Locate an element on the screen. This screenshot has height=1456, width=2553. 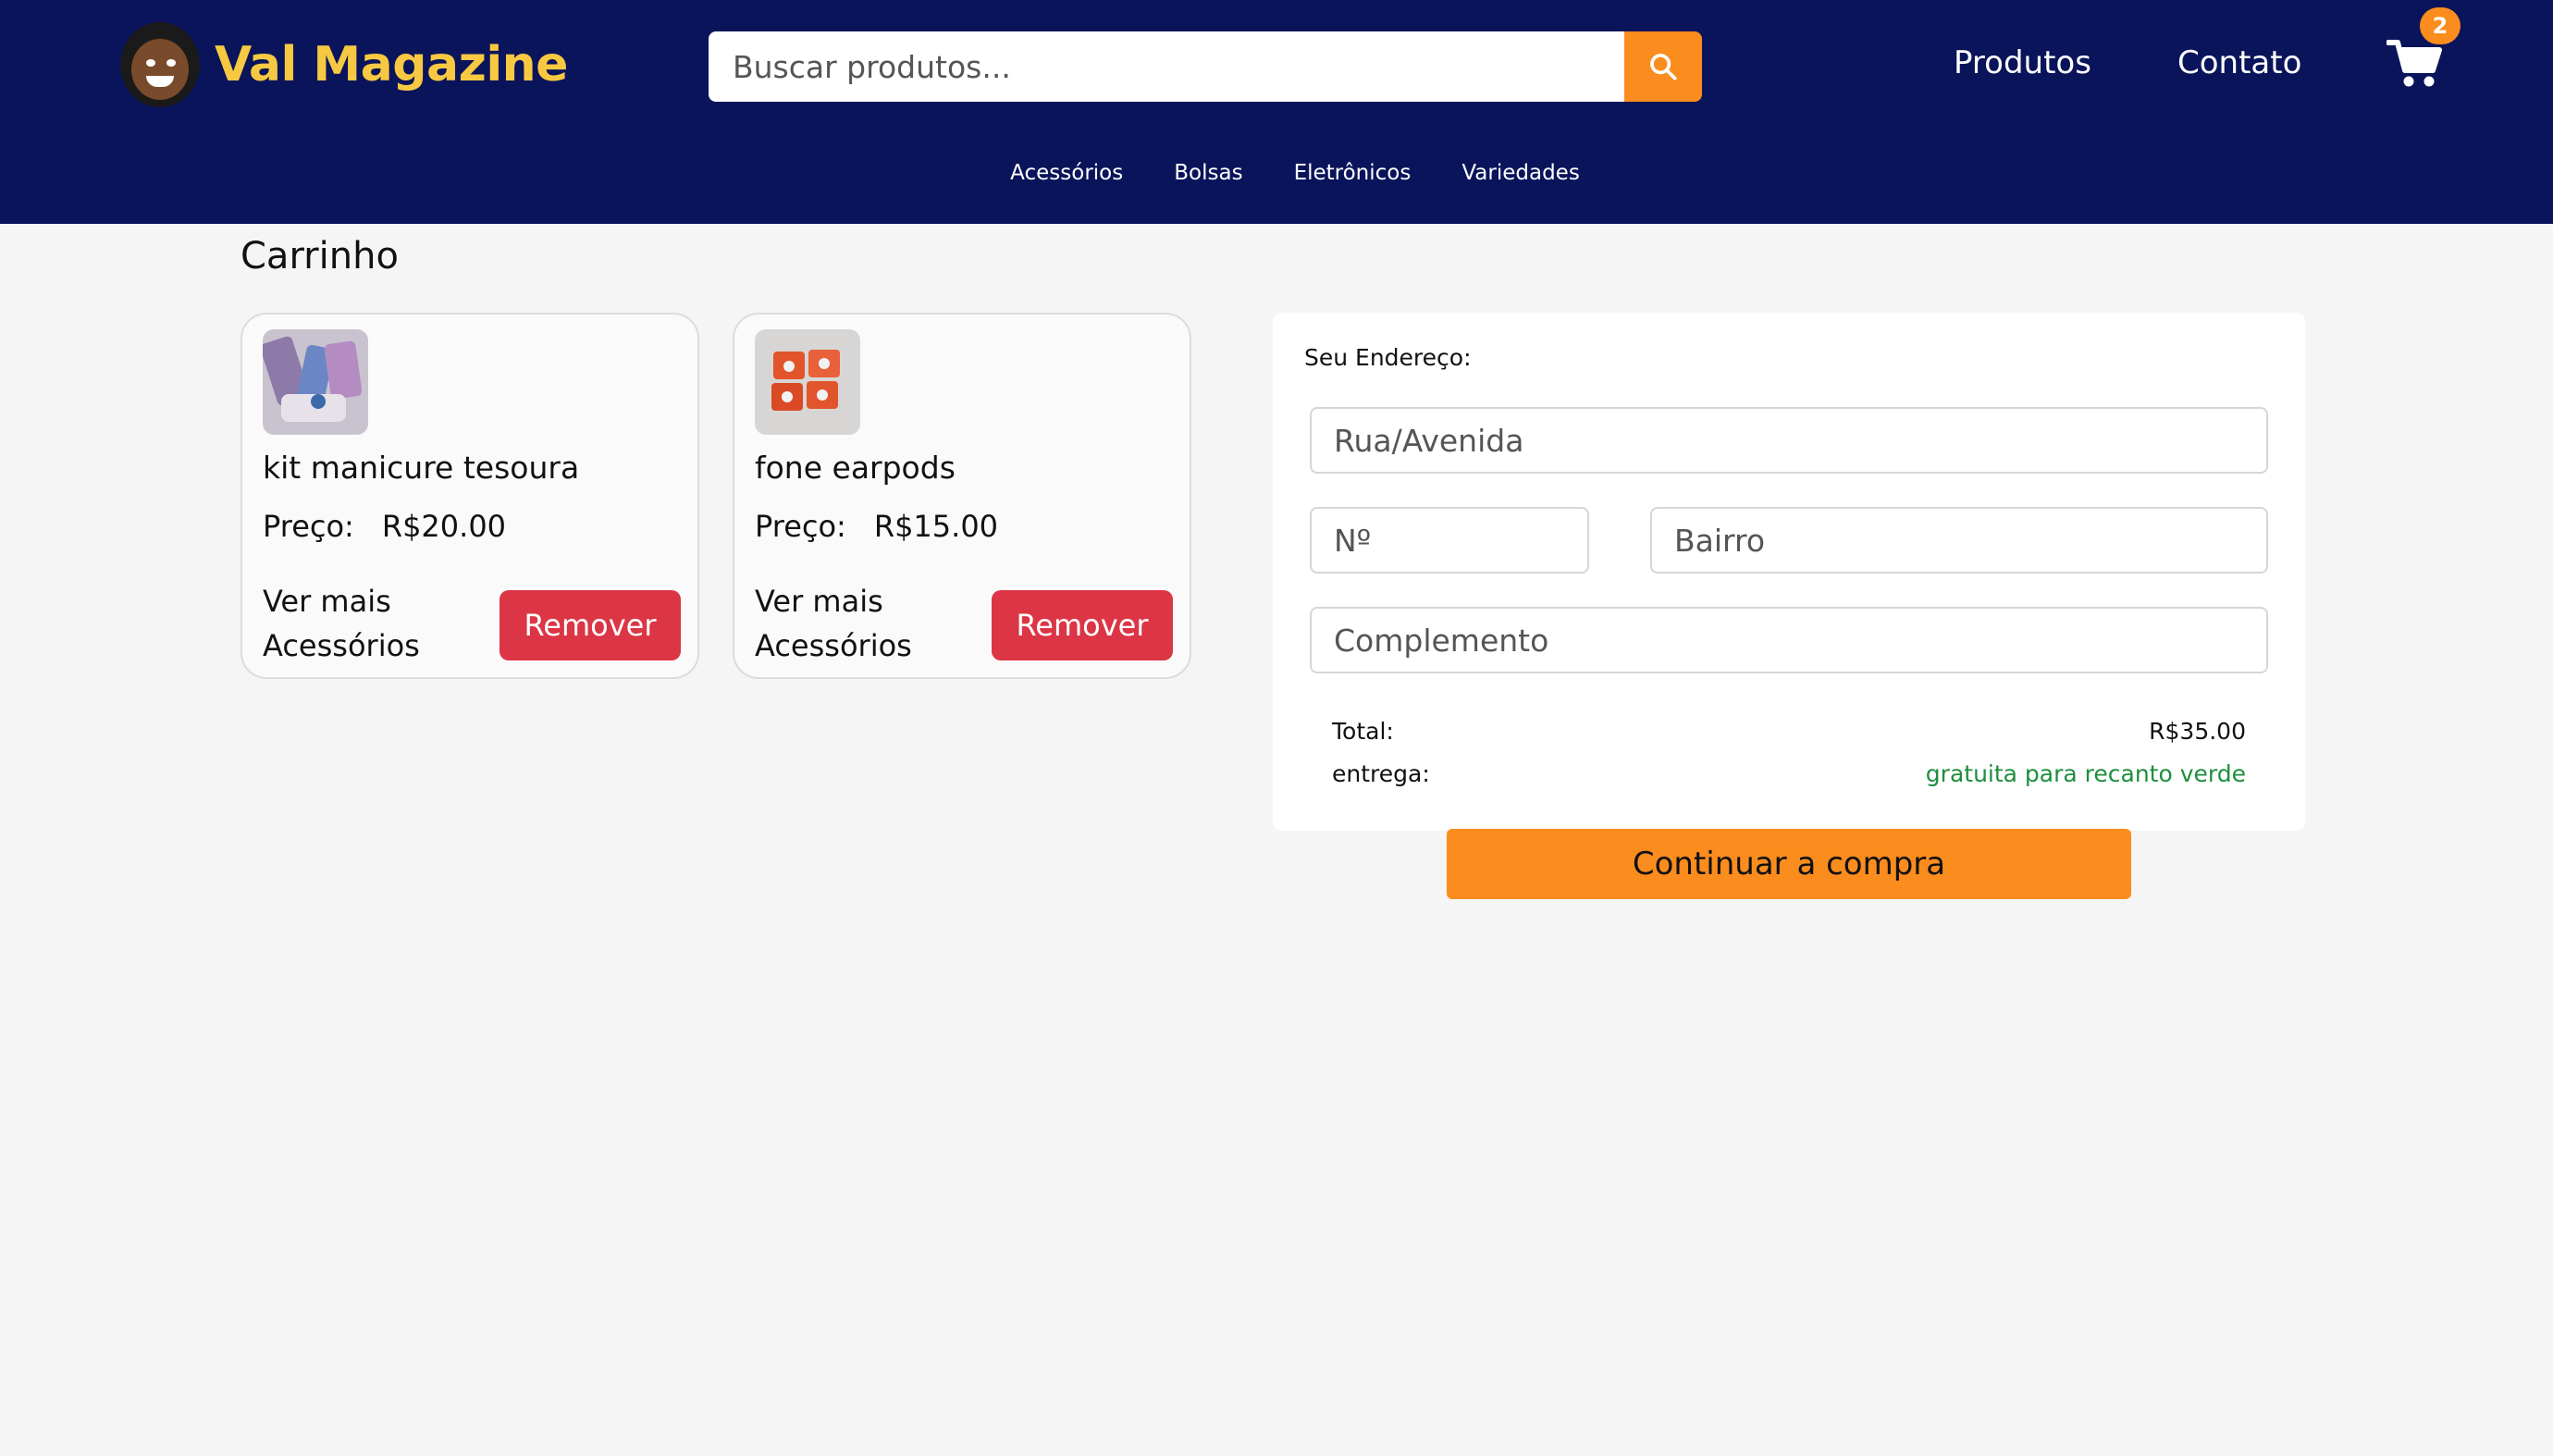
category-acessorios: Acessórios is located at coordinates (1067, 179).